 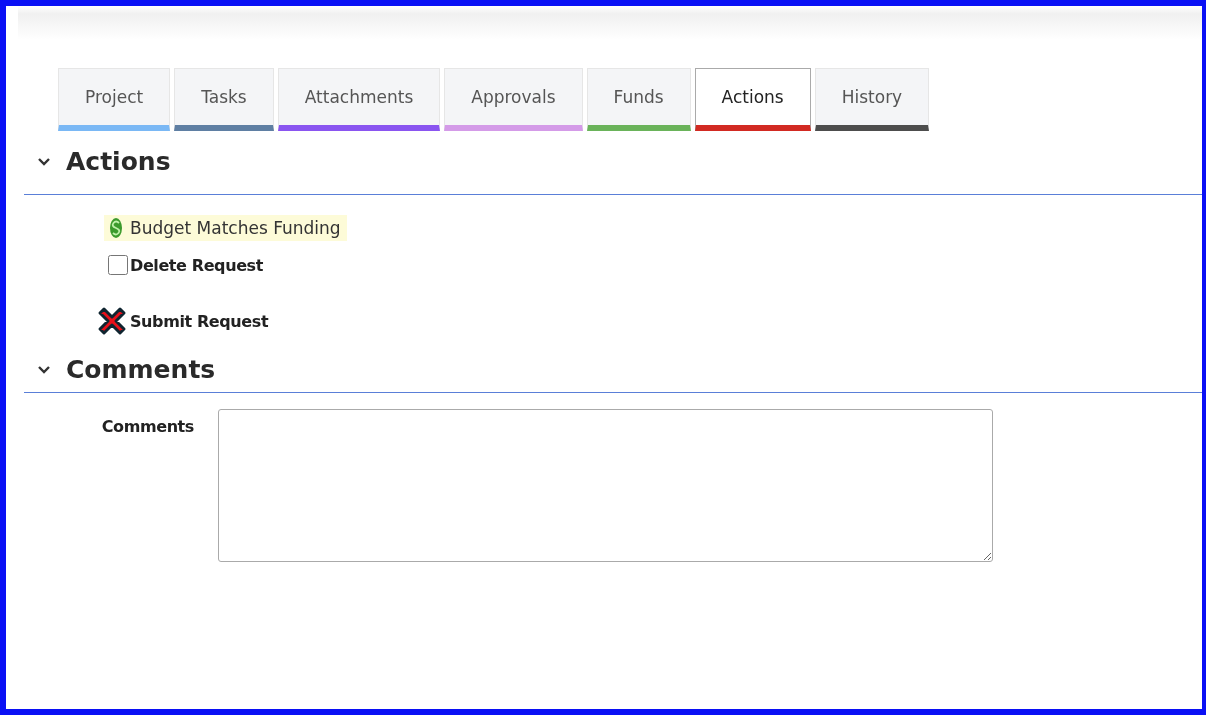 What do you see at coordinates (513, 99) in the screenshot?
I see `tab: Approvals` at bounding box center [513, 99].